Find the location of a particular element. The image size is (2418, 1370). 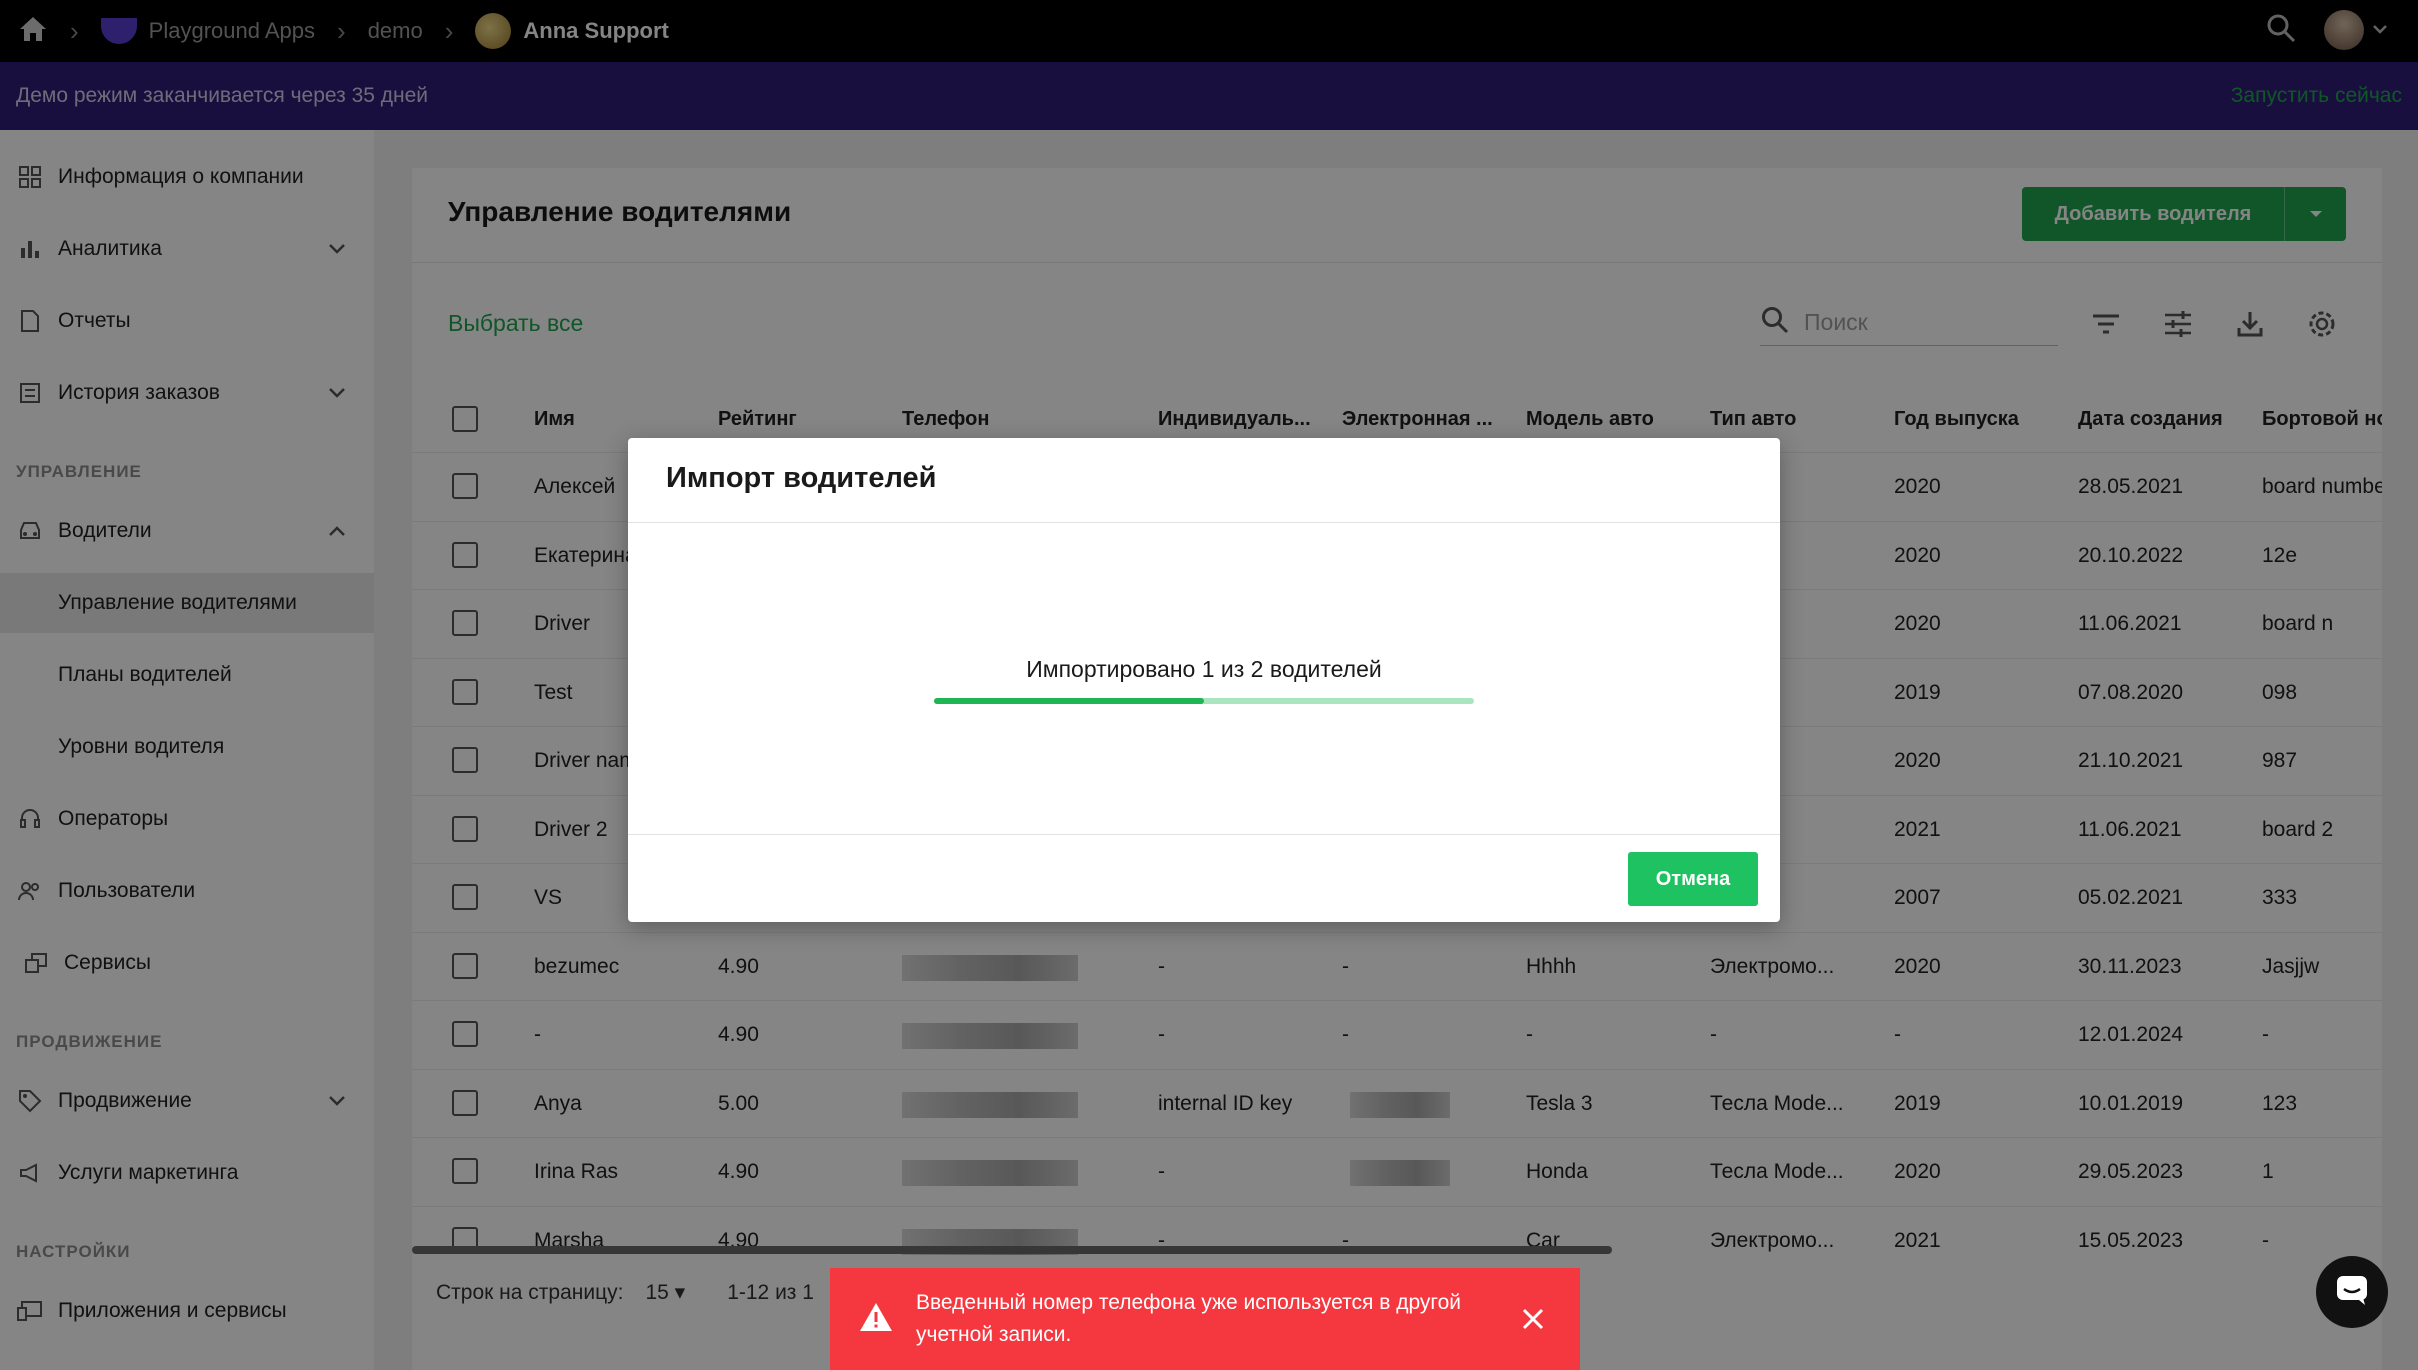

import-progress-bar is located at coordinates (1204, 701).